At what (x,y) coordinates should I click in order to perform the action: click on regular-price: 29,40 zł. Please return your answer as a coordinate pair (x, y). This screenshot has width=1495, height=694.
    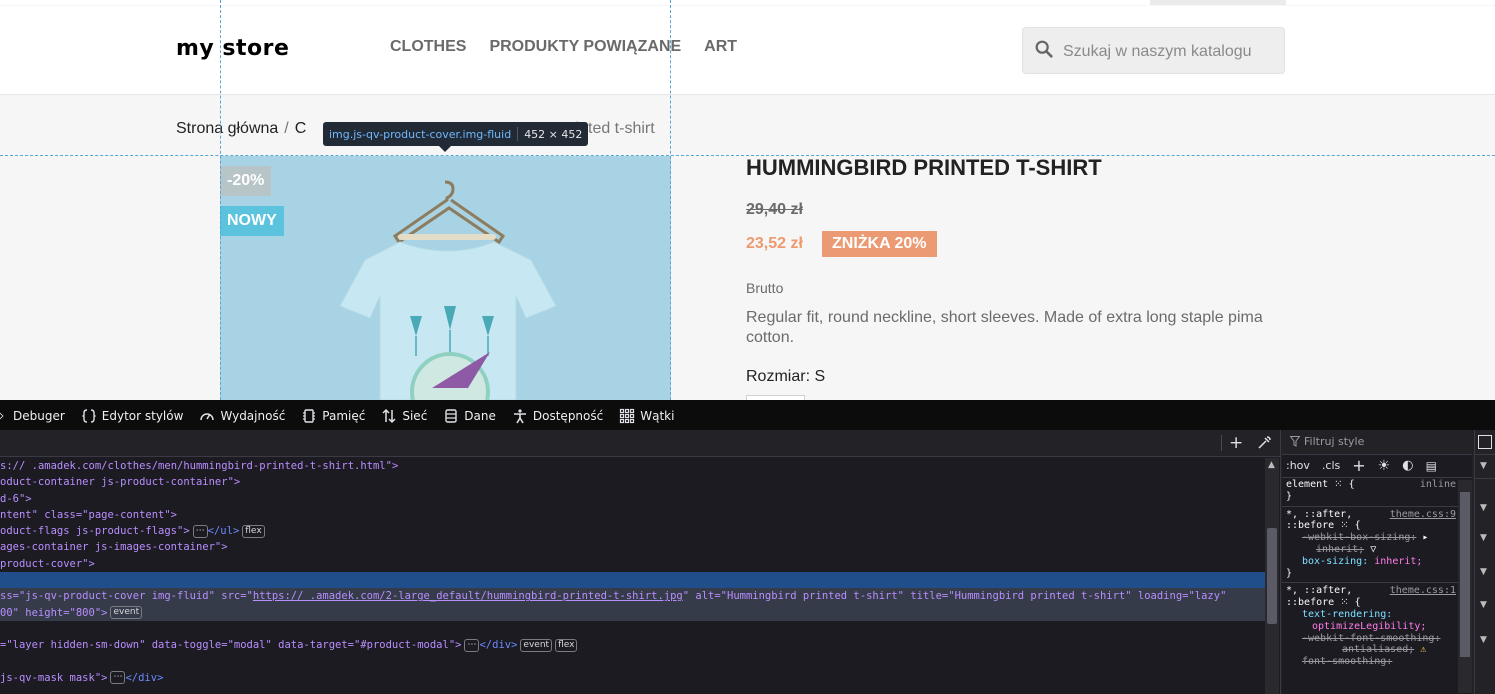
    Looking at the image, I should click on (774, 209).